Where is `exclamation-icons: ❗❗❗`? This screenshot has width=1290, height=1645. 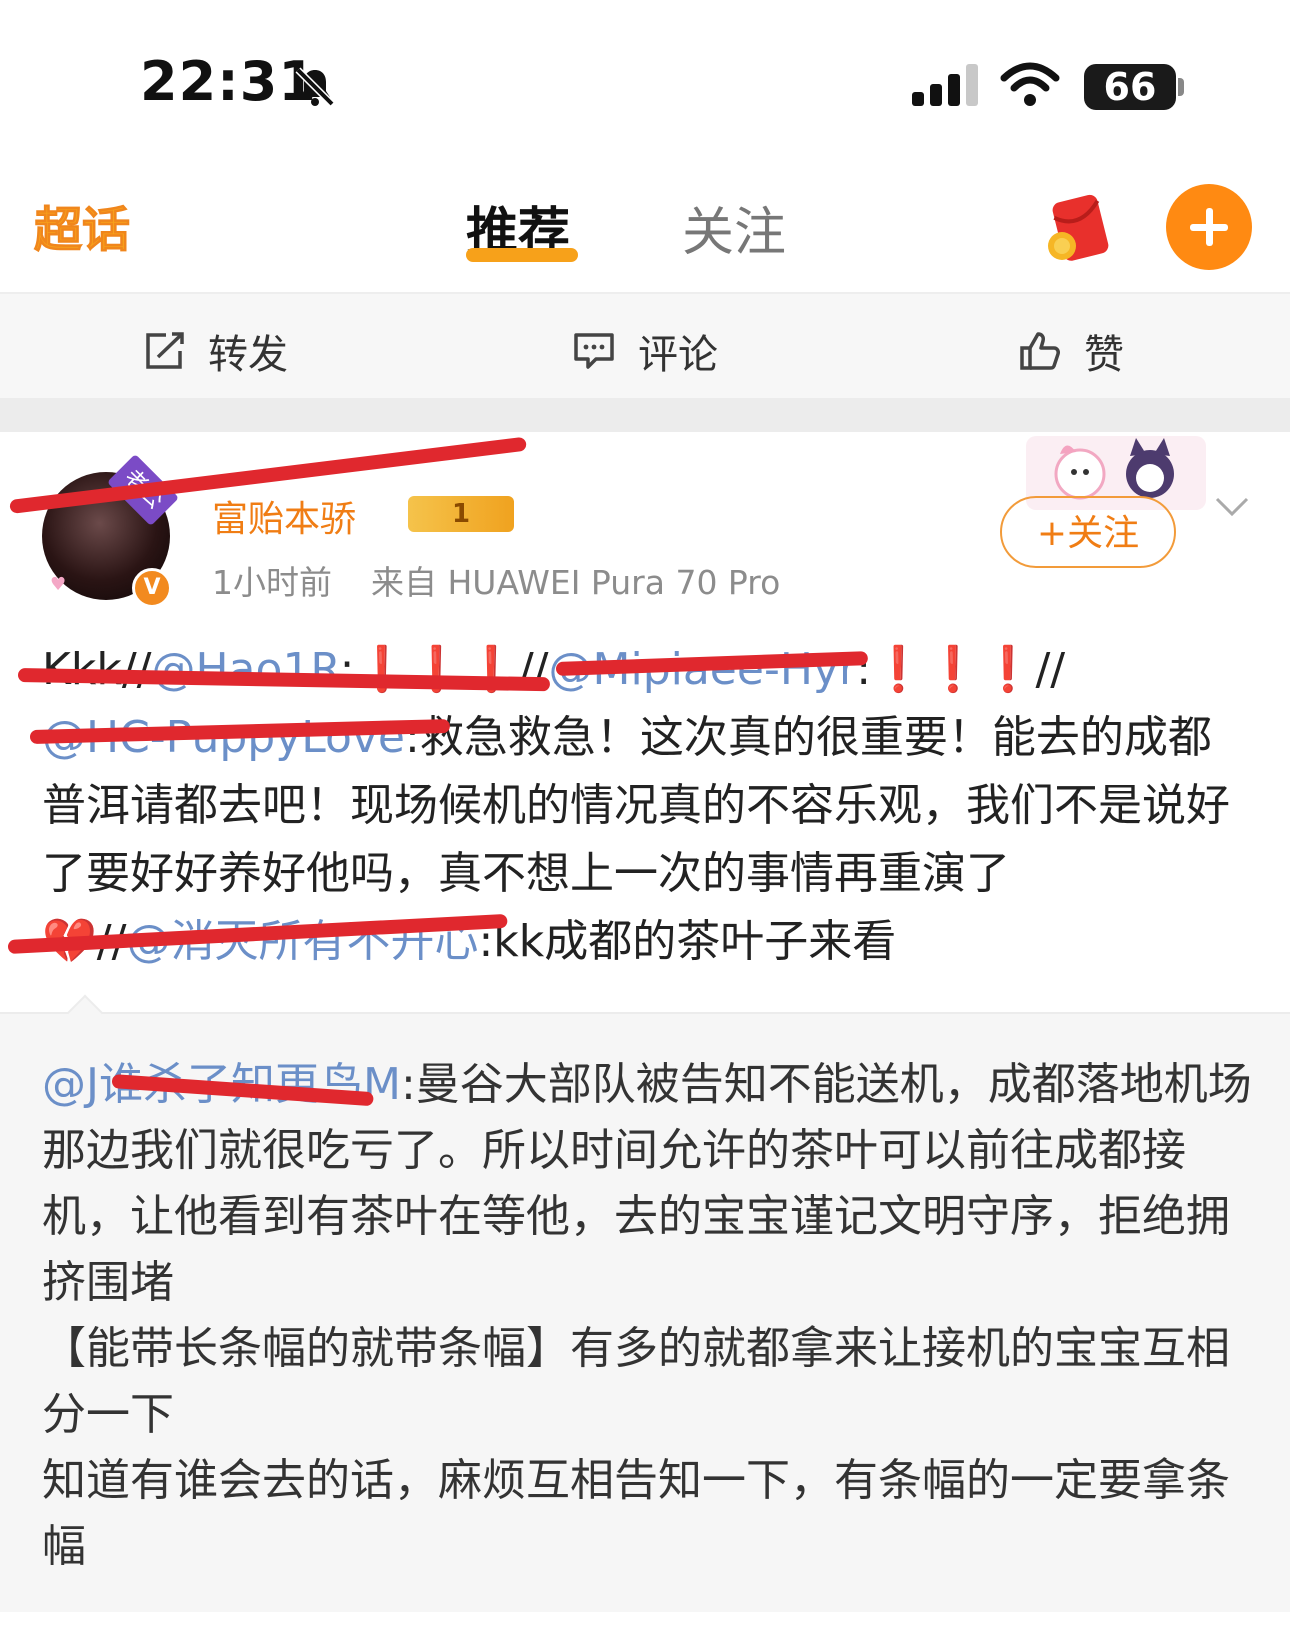 exclamation-icons: ❗❗❗ is located at coordinates (953, 669).